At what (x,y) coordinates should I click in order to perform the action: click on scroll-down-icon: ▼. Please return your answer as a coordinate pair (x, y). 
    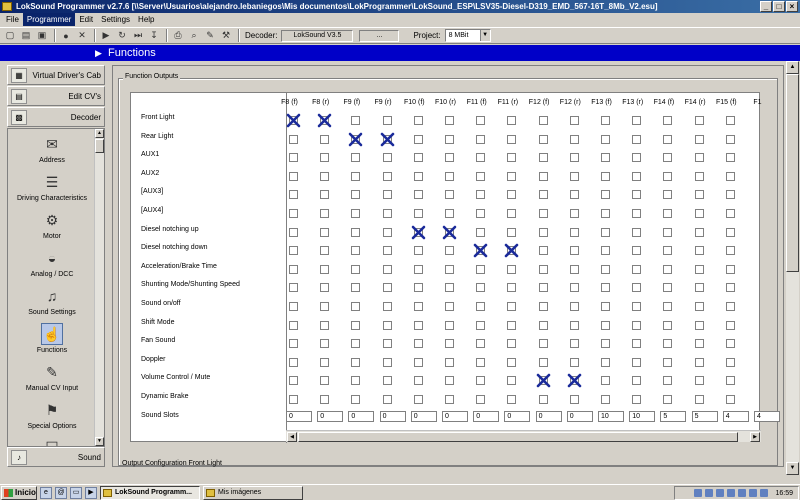
    Looking at the image, I should click on (792, 468).